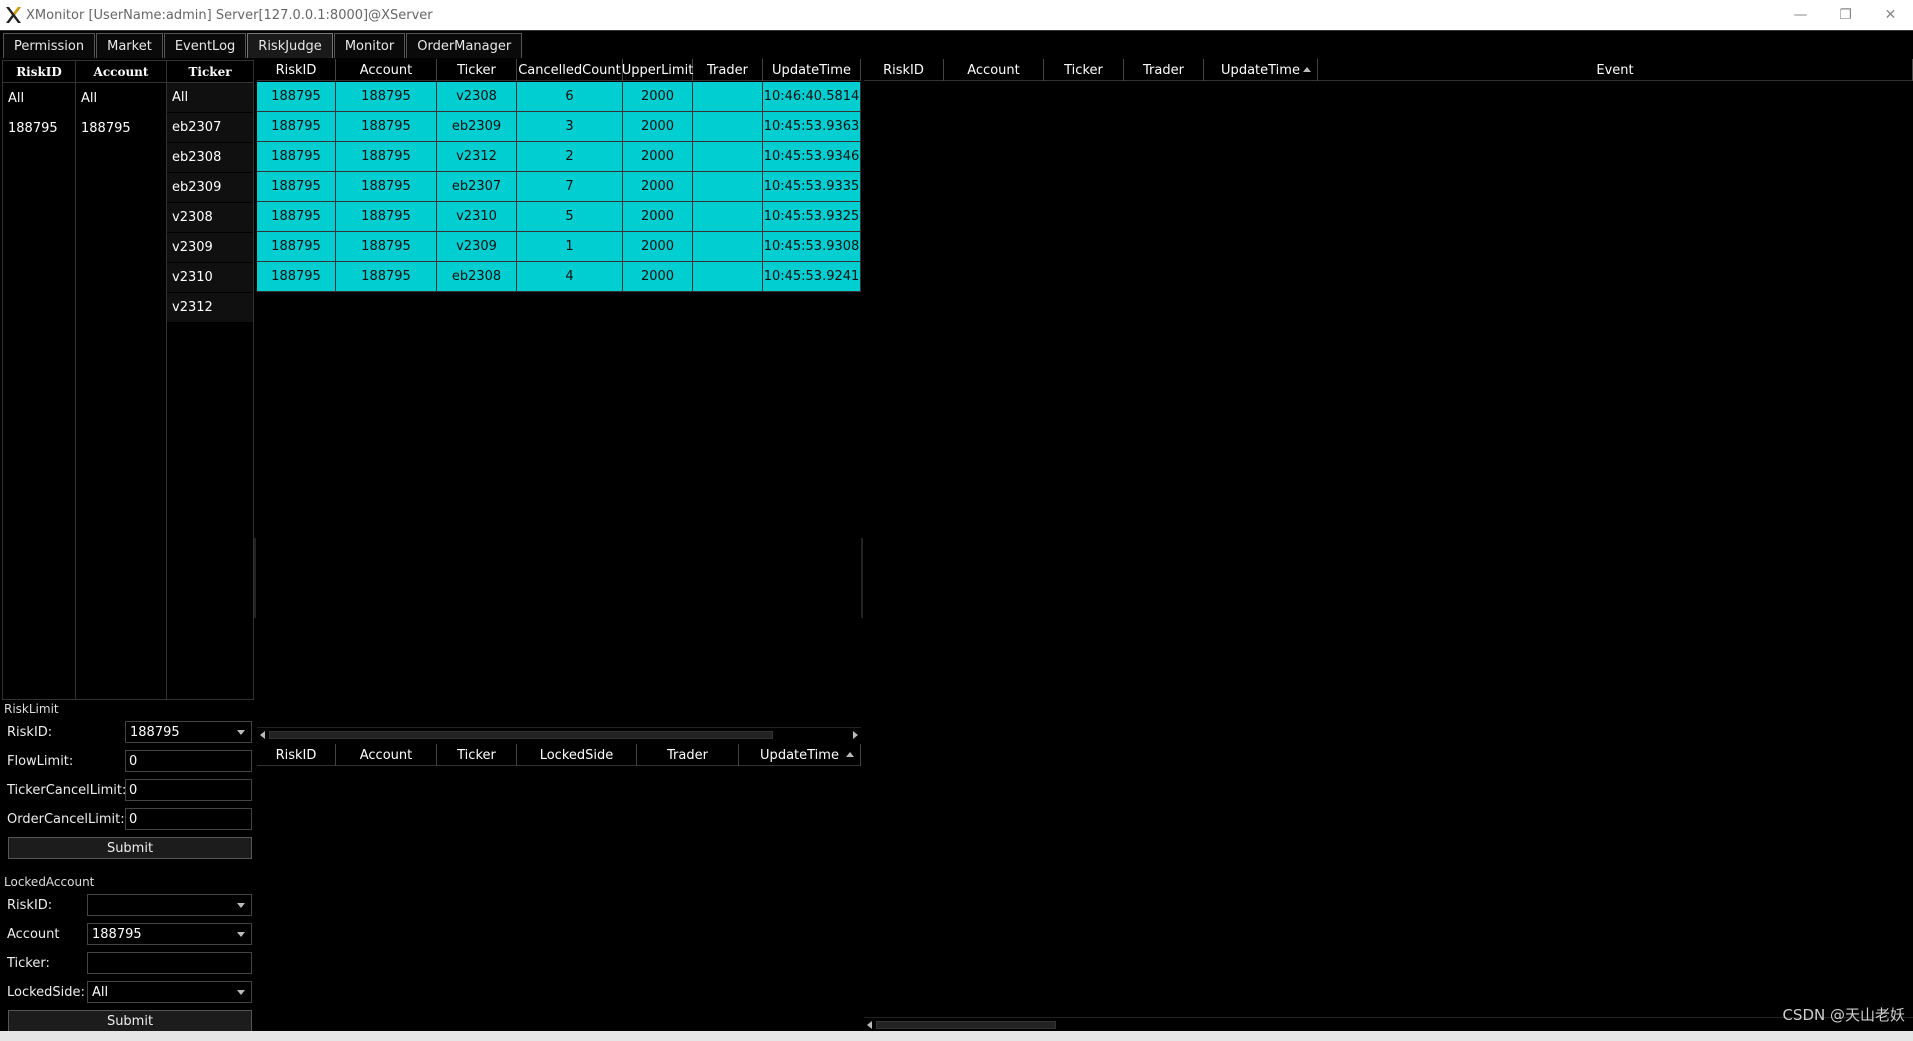 The width and height of the screenshot is (1913, 1041). I want to click on table-cell-updatetime: 10:45:53.9335, so click(812, 186).